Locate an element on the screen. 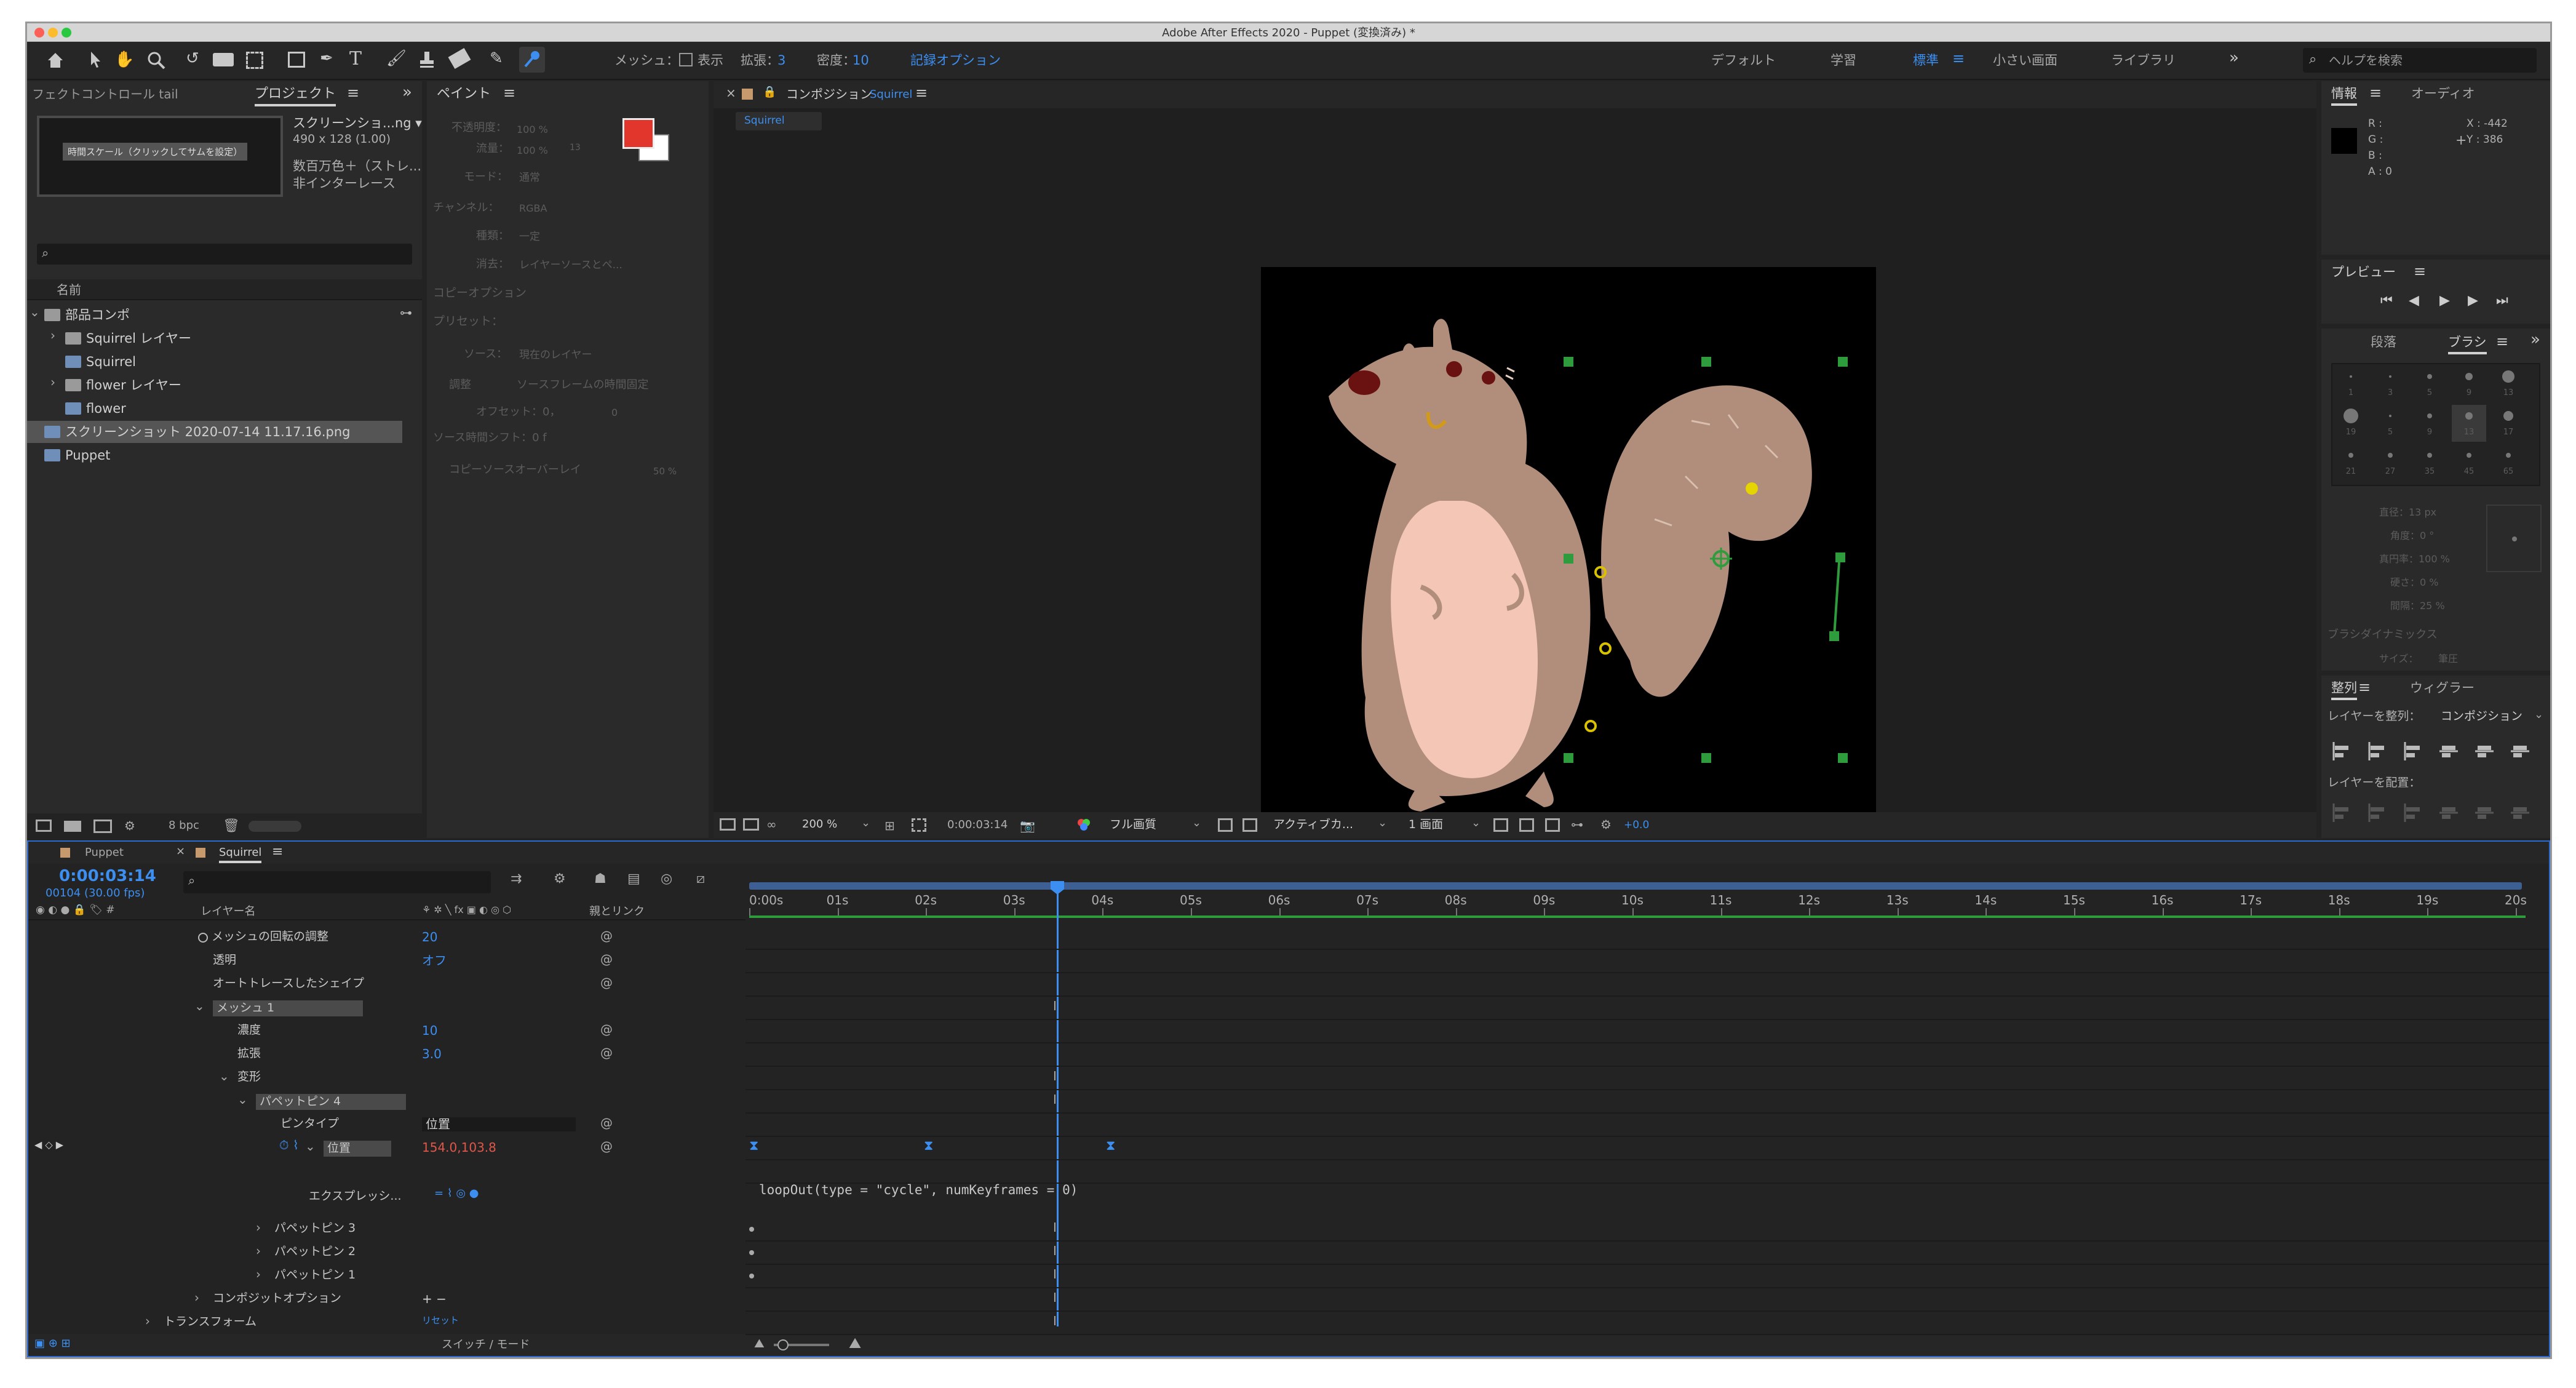  first-frame-icon: ⏮ is located at coordinates (2386, 301).